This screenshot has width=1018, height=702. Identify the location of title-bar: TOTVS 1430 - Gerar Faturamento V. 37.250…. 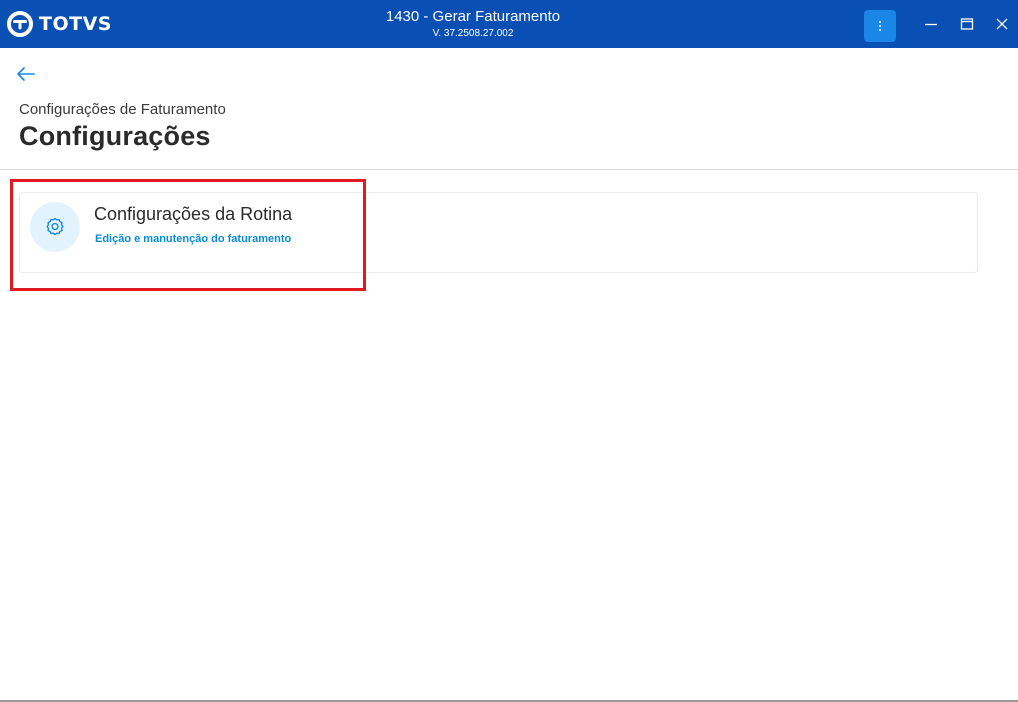
(509, 24).